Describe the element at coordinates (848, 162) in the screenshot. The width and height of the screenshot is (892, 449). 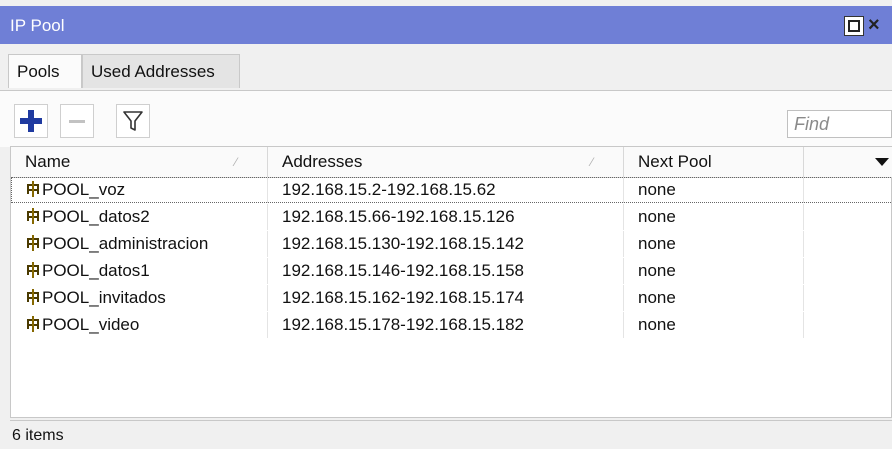
I see `column-header-options` at that location.